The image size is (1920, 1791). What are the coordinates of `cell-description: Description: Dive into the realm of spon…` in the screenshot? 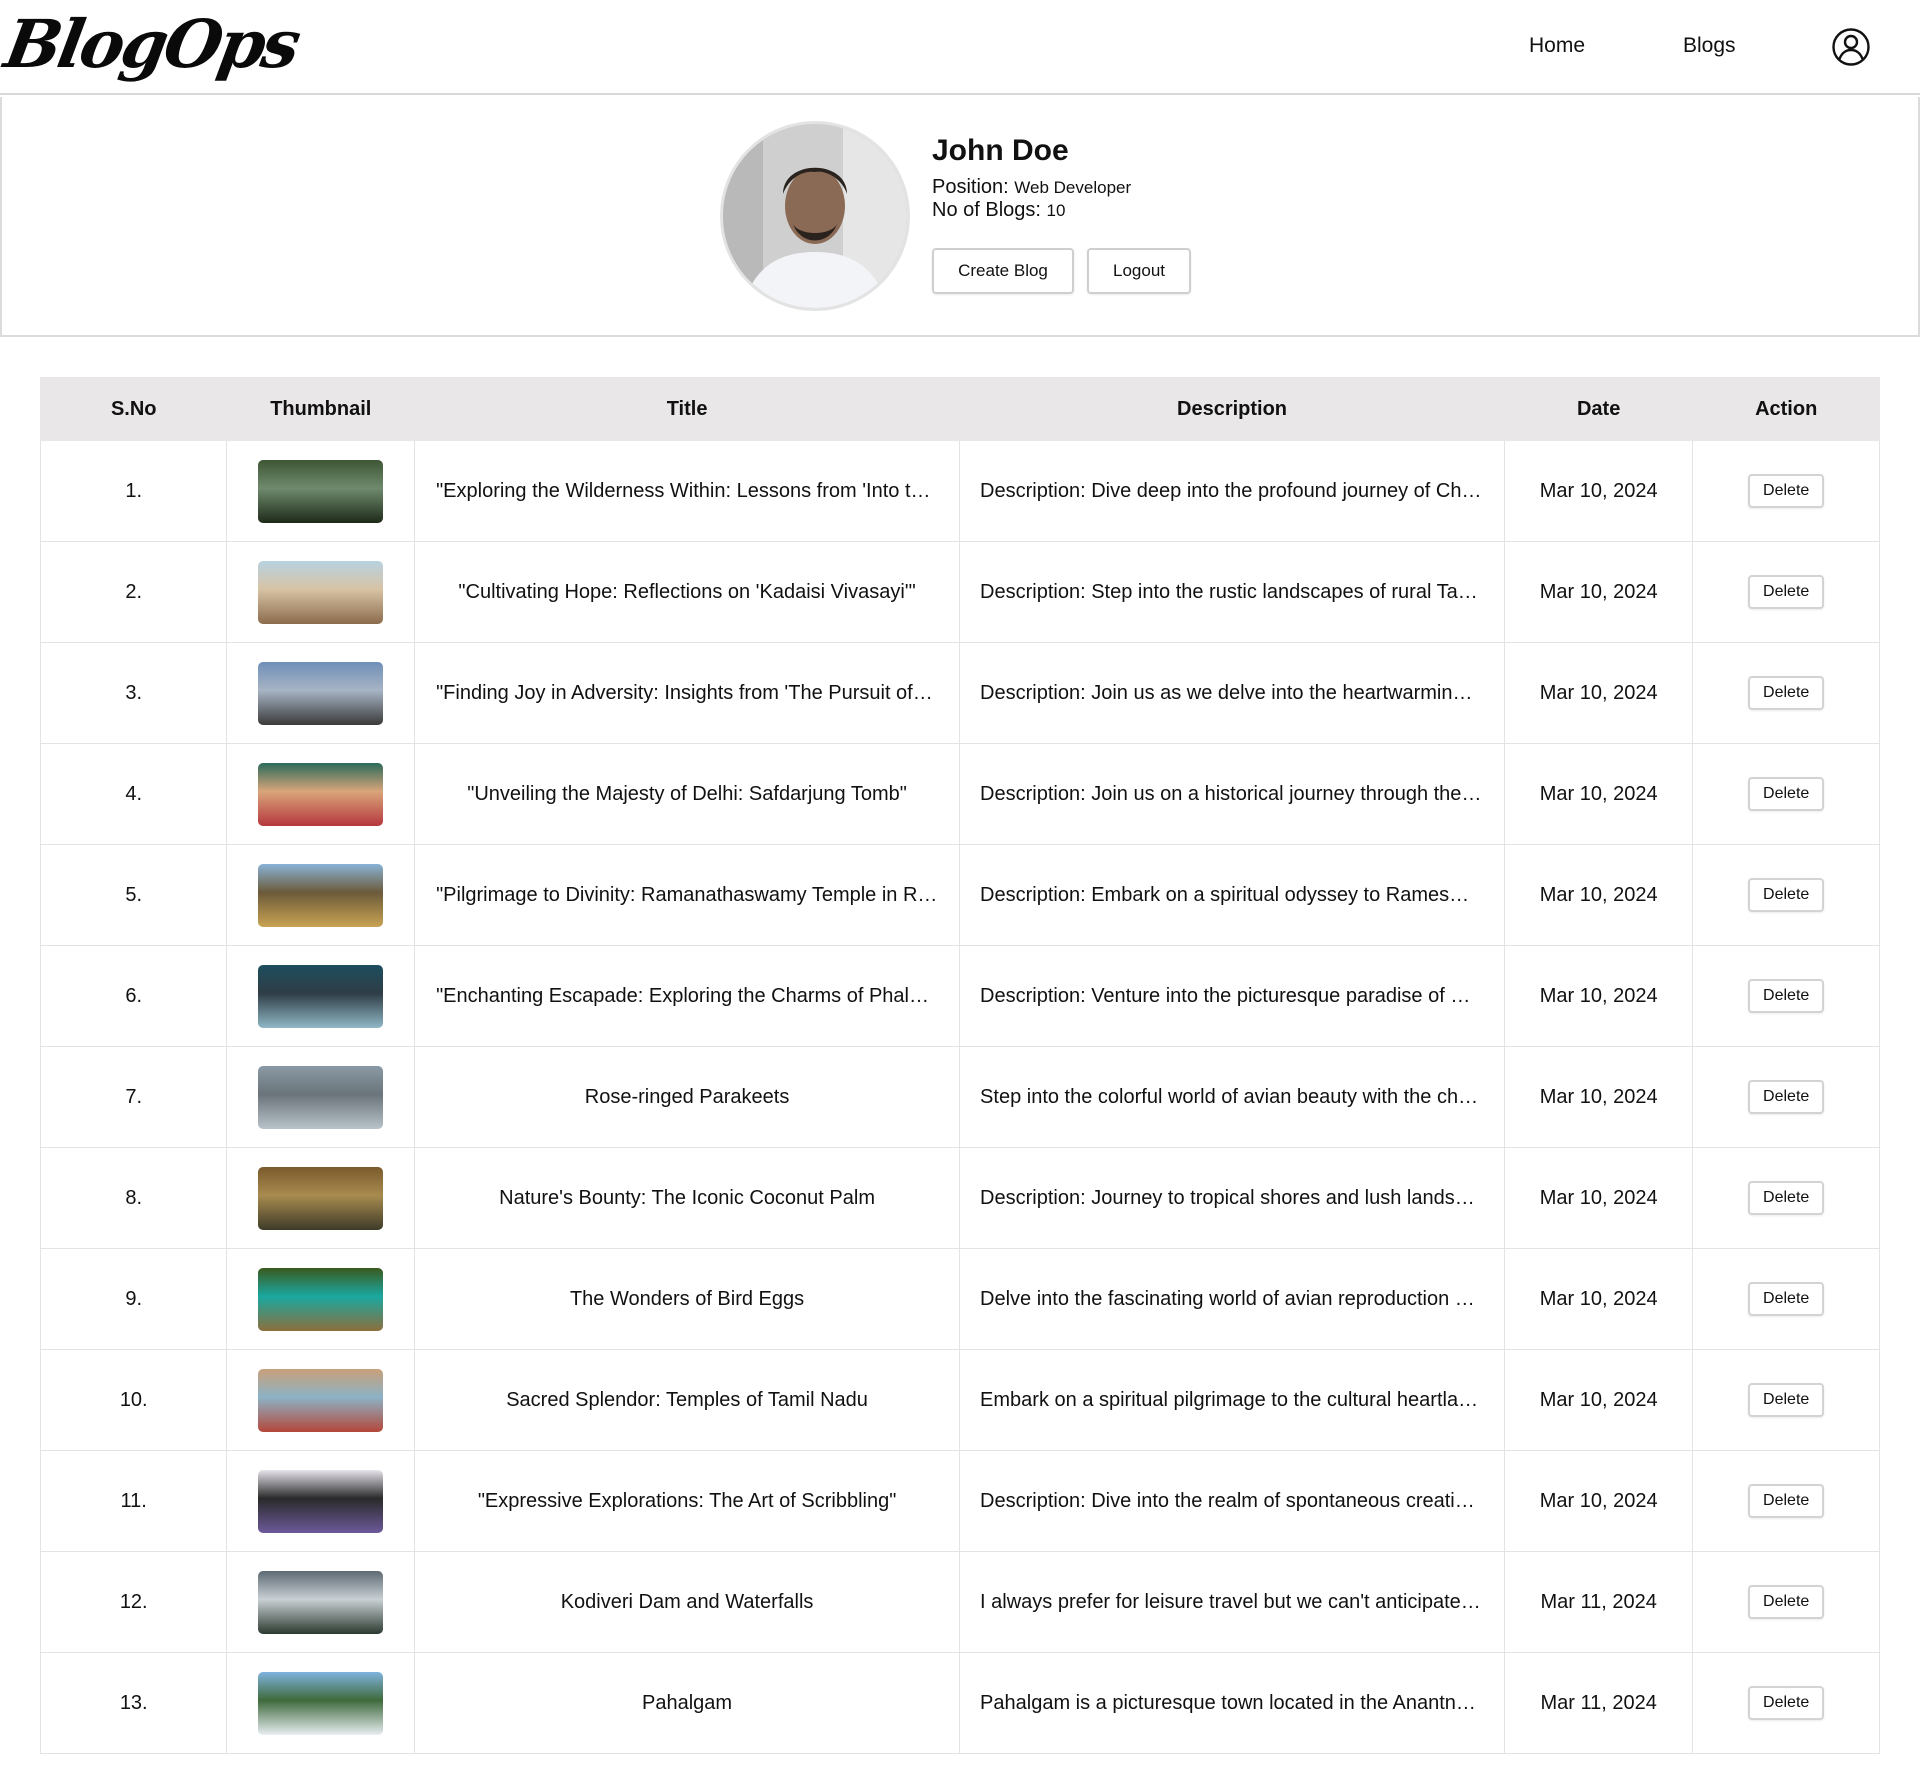 It's located at (1232, 1501).